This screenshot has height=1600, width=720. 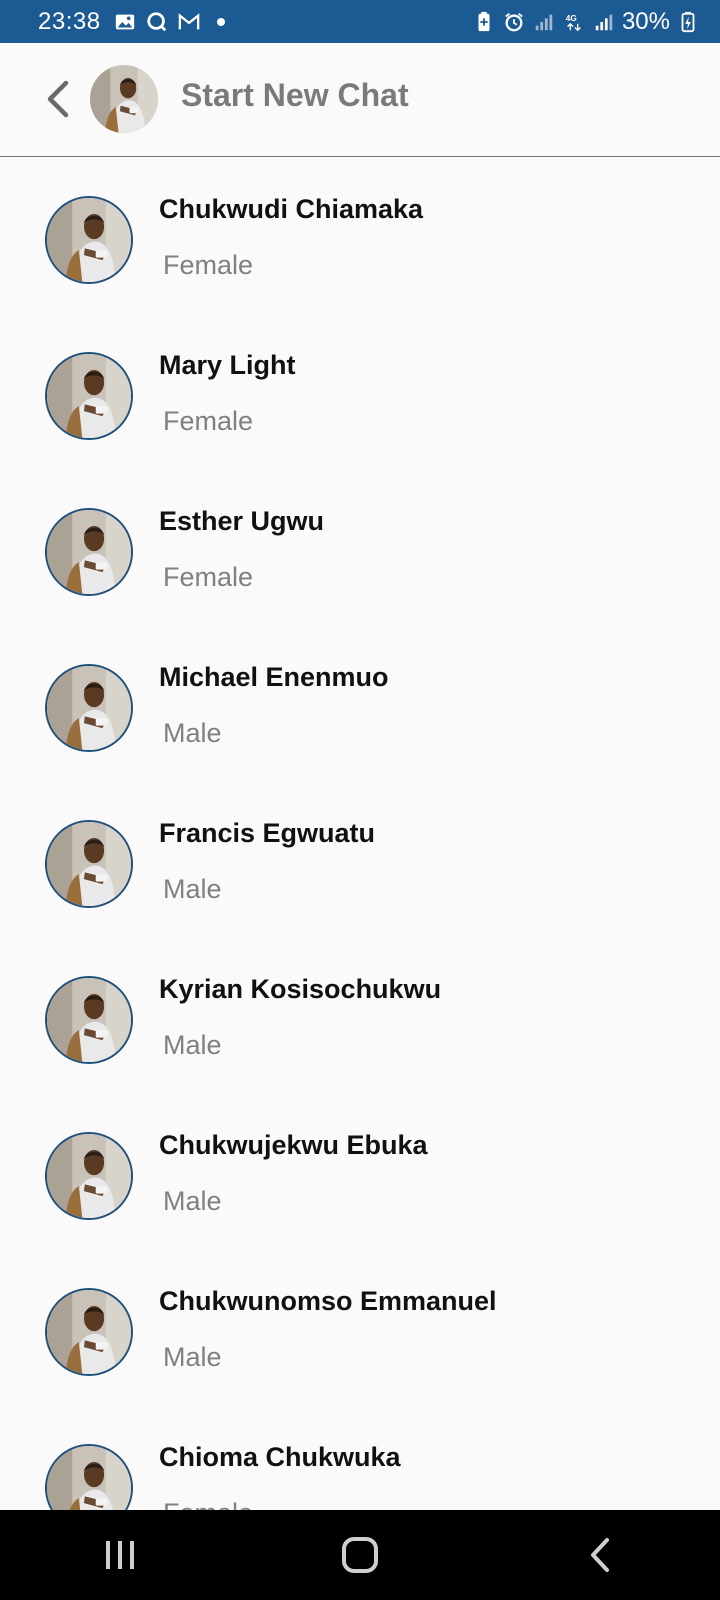 I want to click on contact-list-item: Kyrian Kosisochukwu Male, so click(x=360, y=1016).